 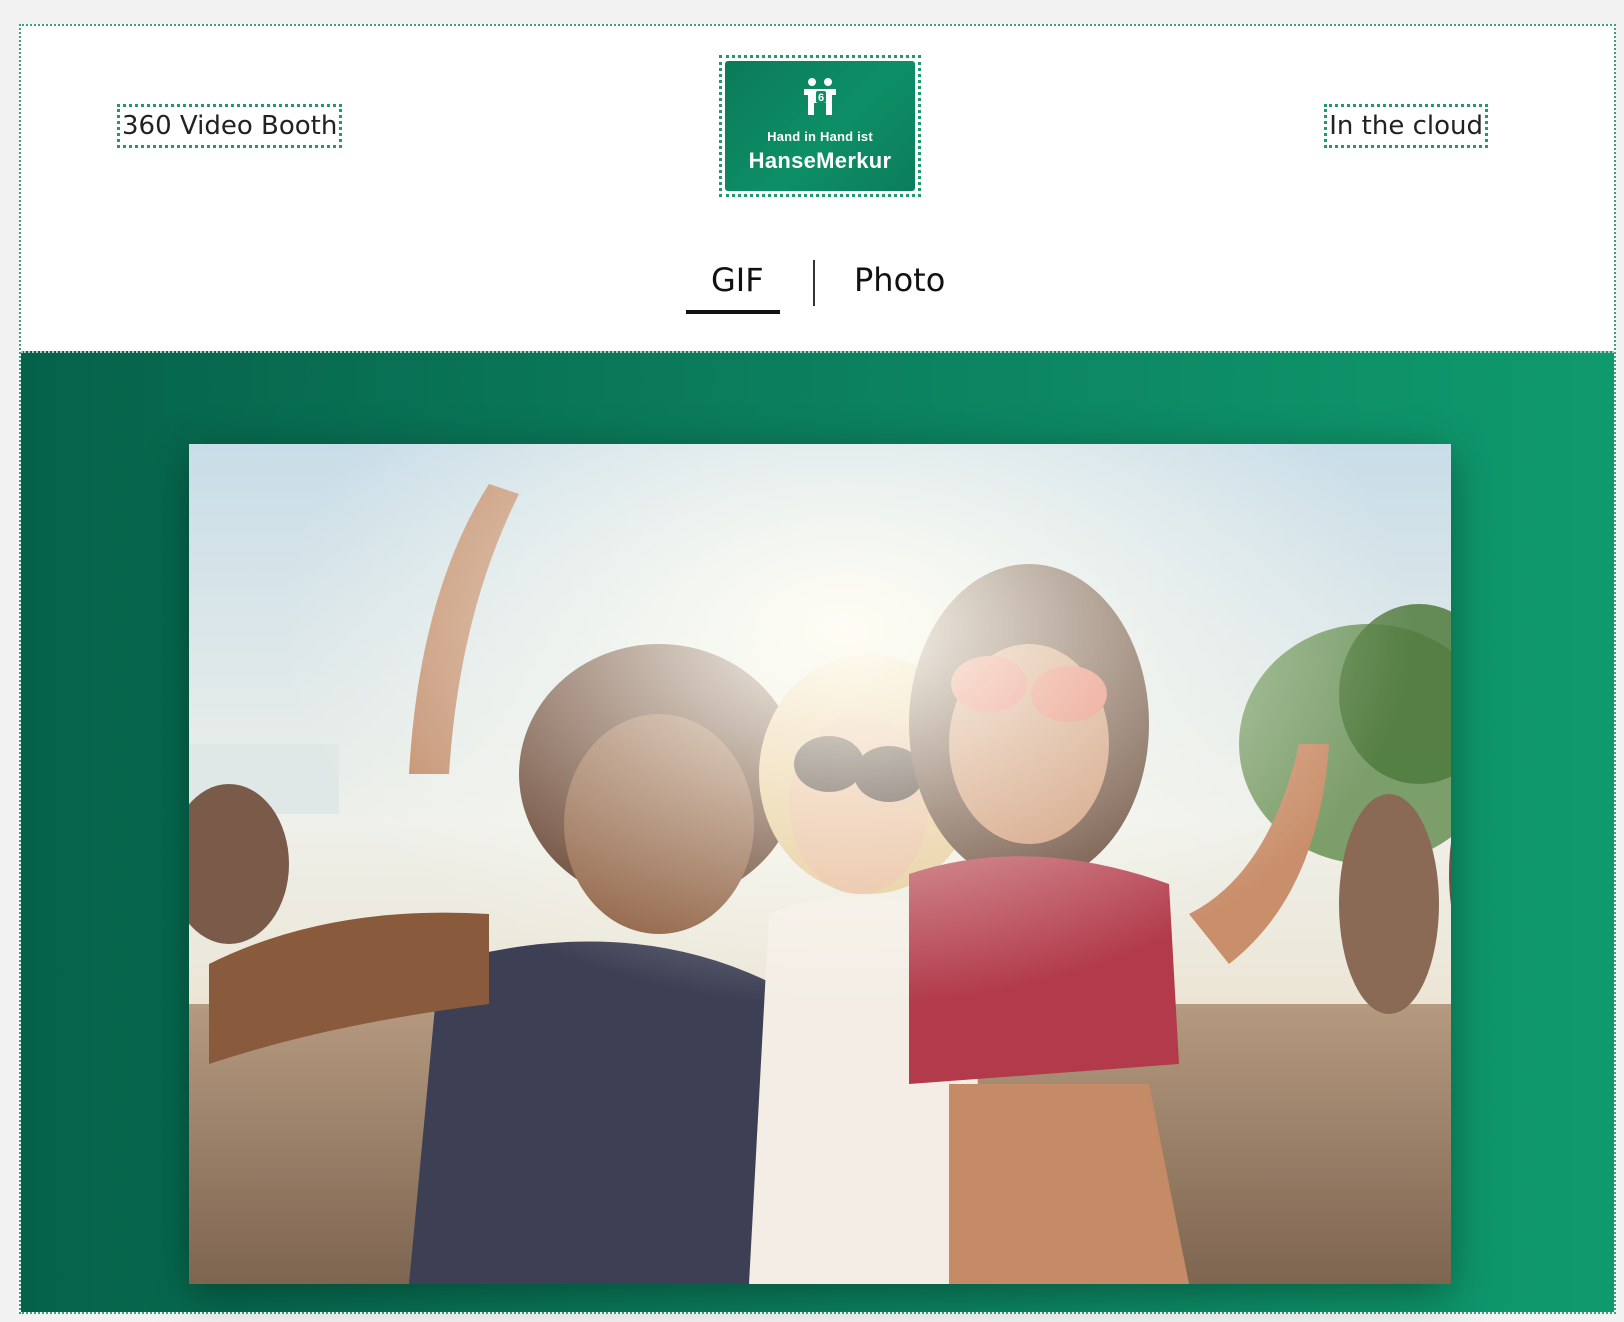 What do you see at coordinates (820, 136) in the screenshot?
I see `logo-tagline: Hand in Hand ist` at bounding box center [820, 136].